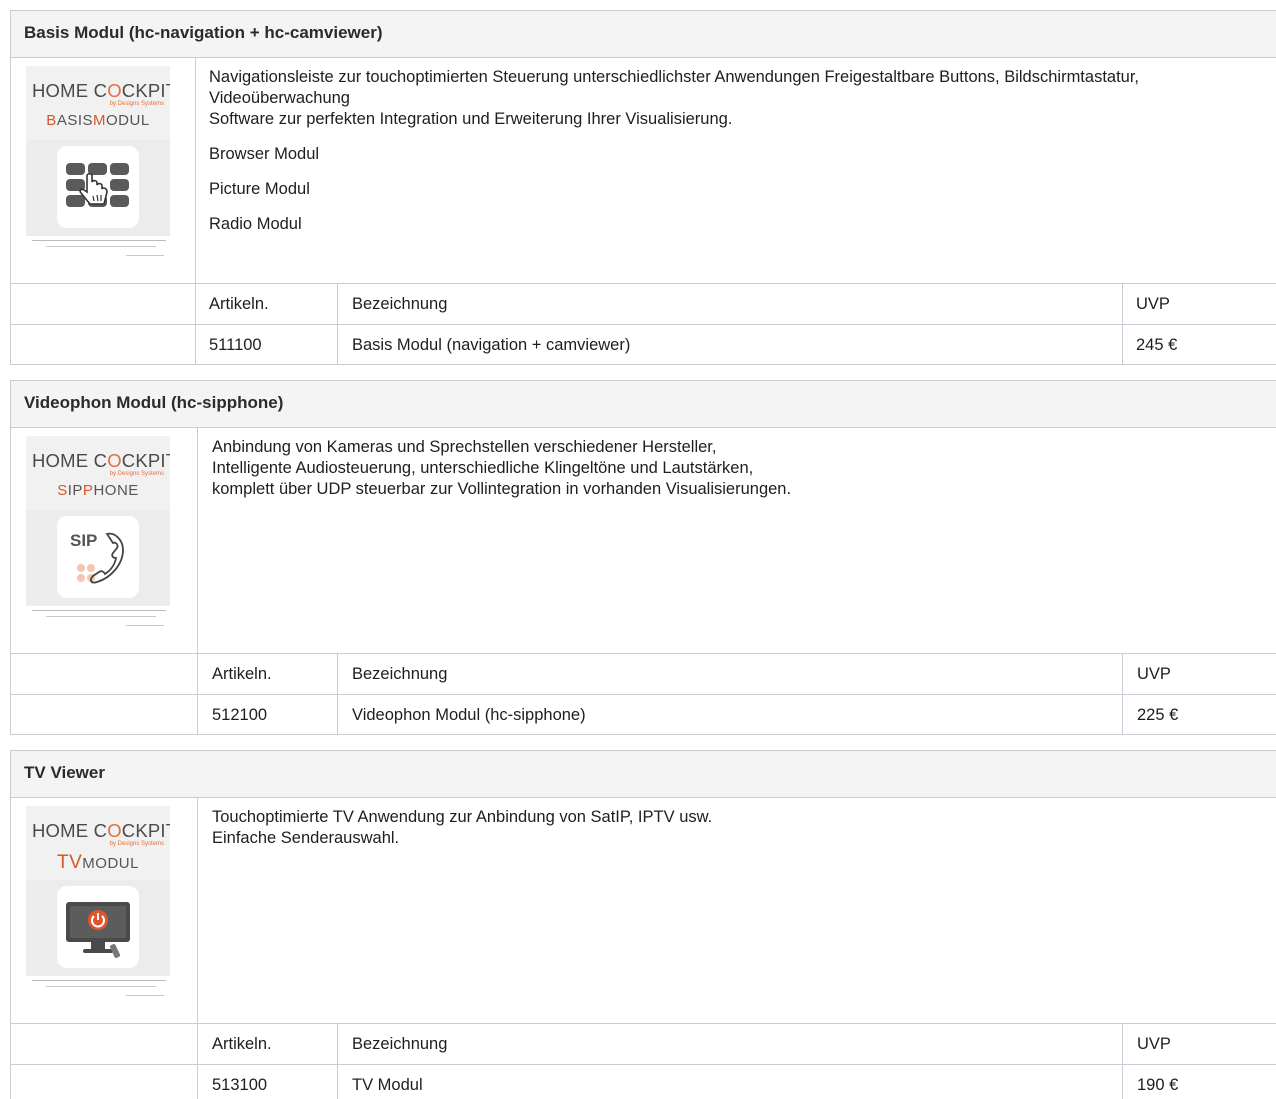 The image size is (1276, 1099). Describe the element at coordinates (240, 1085) in the screenshot. I see `article-number: 513100` at that location.